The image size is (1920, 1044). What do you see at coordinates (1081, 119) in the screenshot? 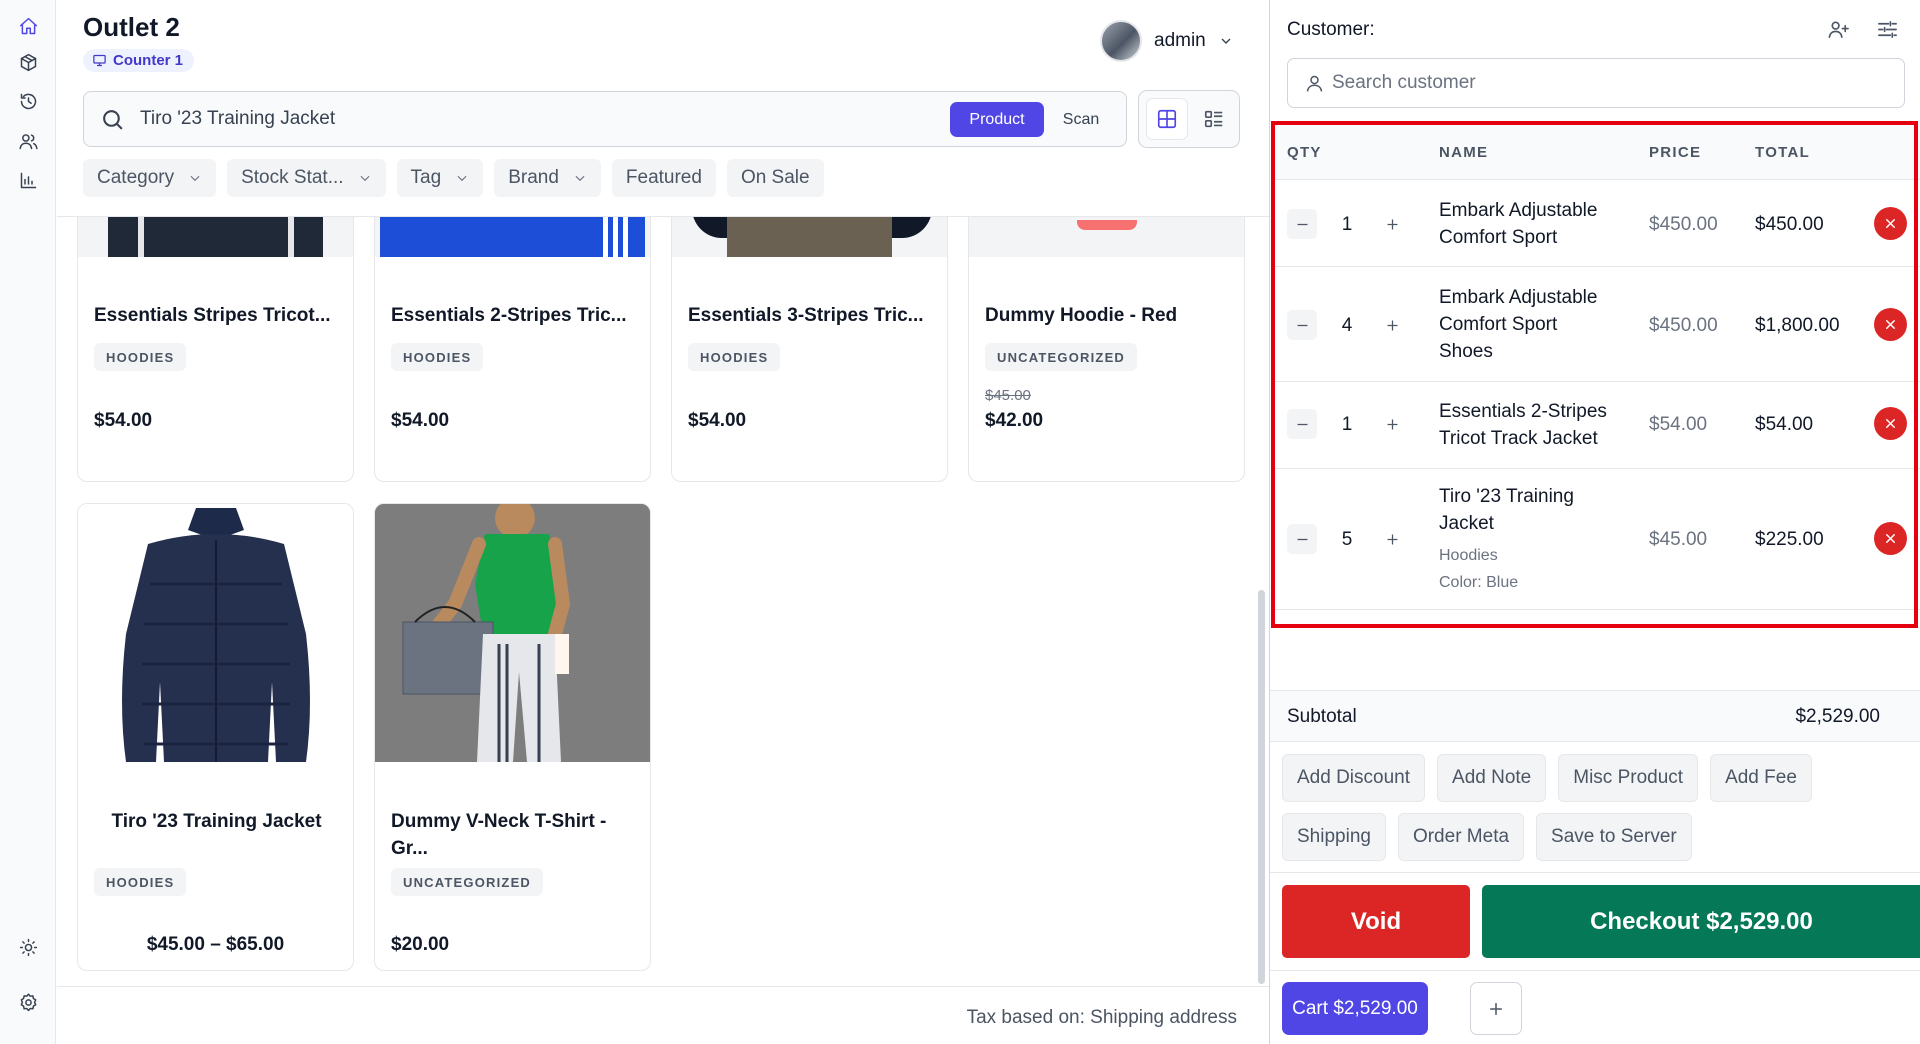
I see `search-mode-scan-button: Scan` at bounding box center [1081, 119].